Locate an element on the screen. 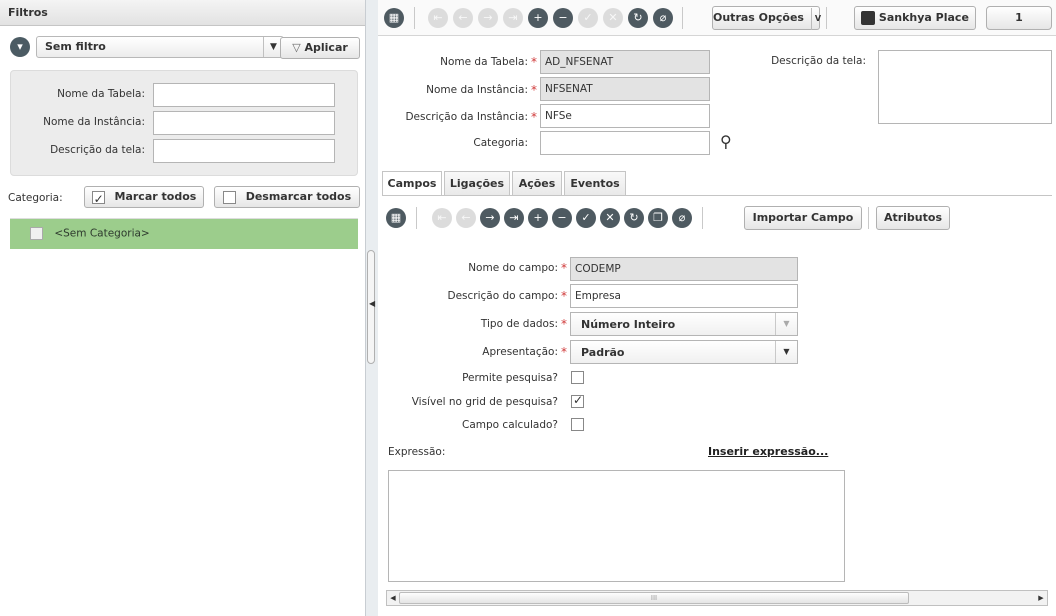 The width and height of the screenshot is (1056, 616). scroll-right-icon: ▶ is located at coordinates (1041, 598).